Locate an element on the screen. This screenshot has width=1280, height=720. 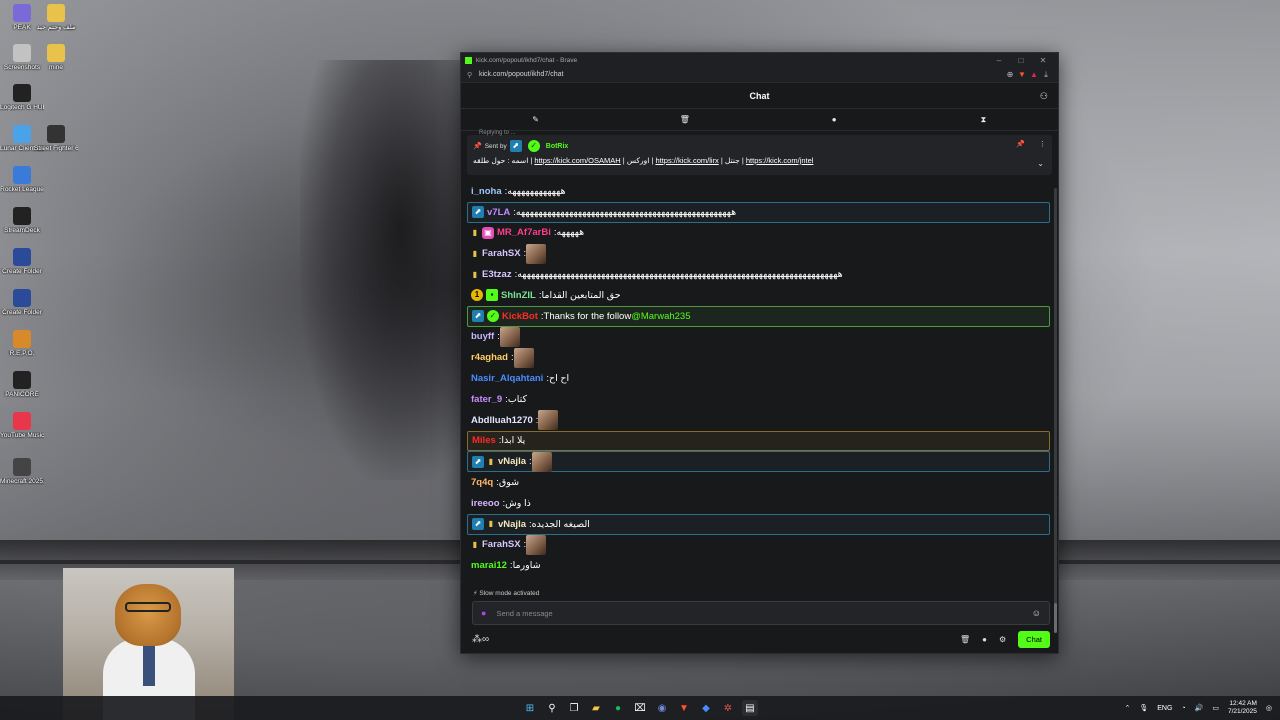
file-explorer-icon: ▰ is located at coordinates (596, 708).